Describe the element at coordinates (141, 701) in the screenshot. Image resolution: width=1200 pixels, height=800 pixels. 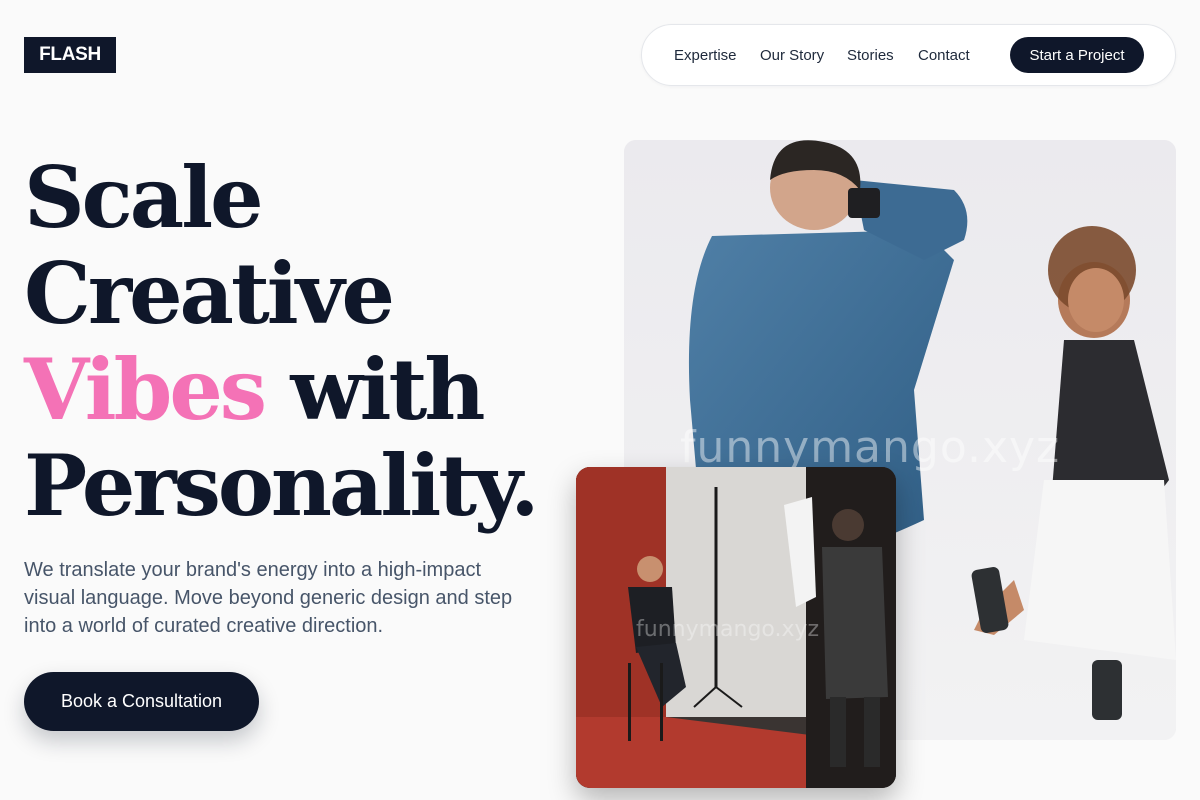
I see `book-consultation-button: Book a Consultation` at that location.